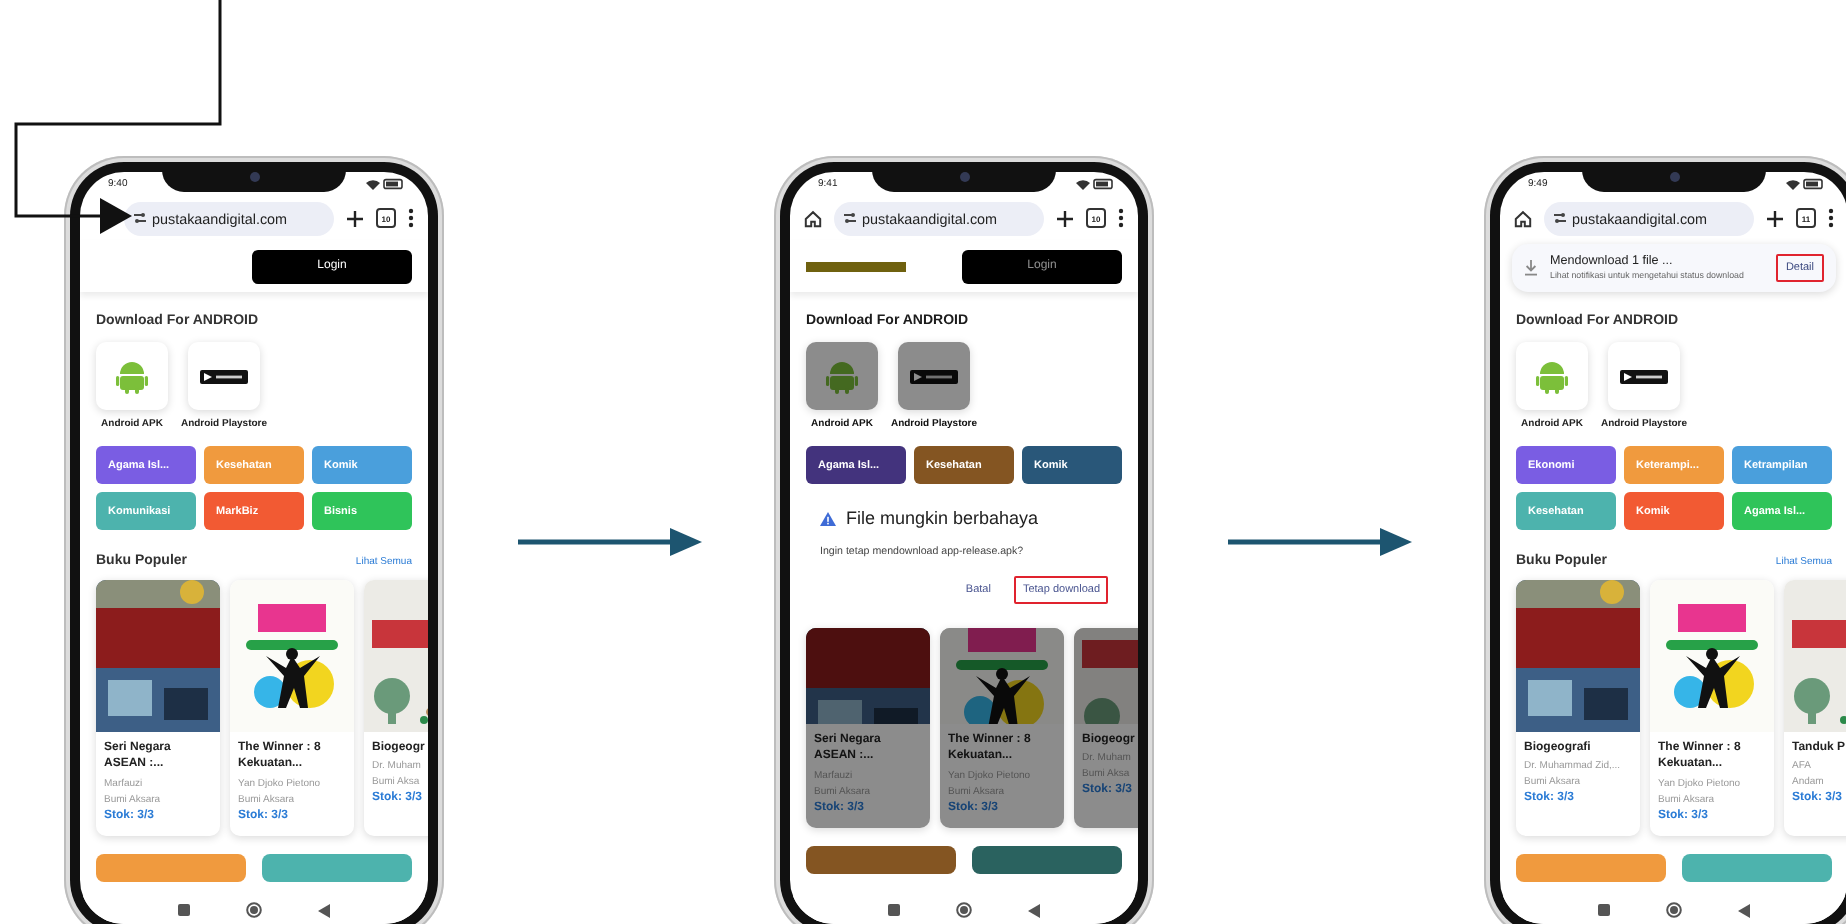 This screenshot has height=924, width=1846. What do you see at coordinates (942, 518) in the screenshot?
I see `dialog-title: File mungkin berbahaya` at bounding box center [942, 518].